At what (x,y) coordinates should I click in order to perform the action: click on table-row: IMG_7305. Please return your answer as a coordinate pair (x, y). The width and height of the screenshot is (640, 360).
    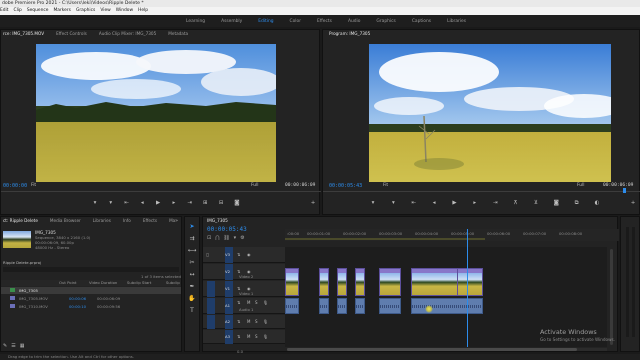
    Looking at the image, I should click on (91, 290).